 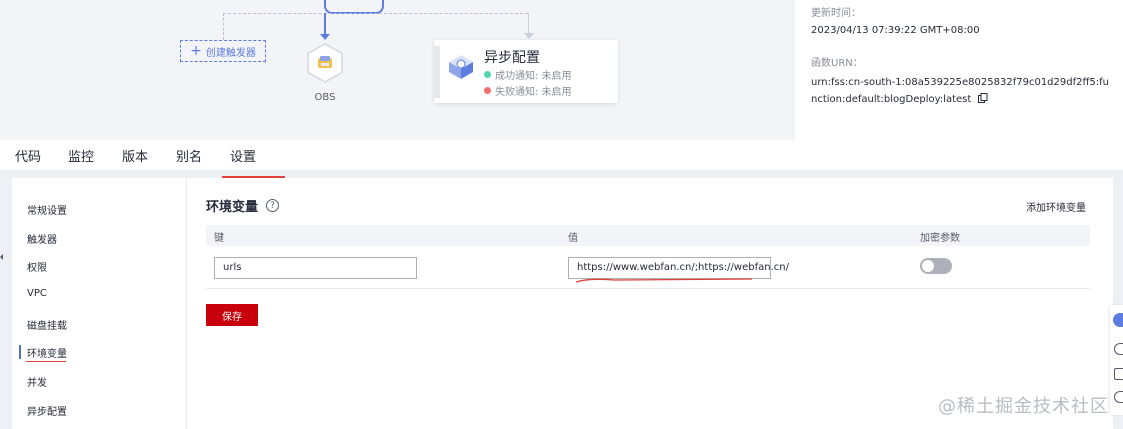 I want to click on add-env-var-button: 添加环境变量, so click(x=1056, y=206).